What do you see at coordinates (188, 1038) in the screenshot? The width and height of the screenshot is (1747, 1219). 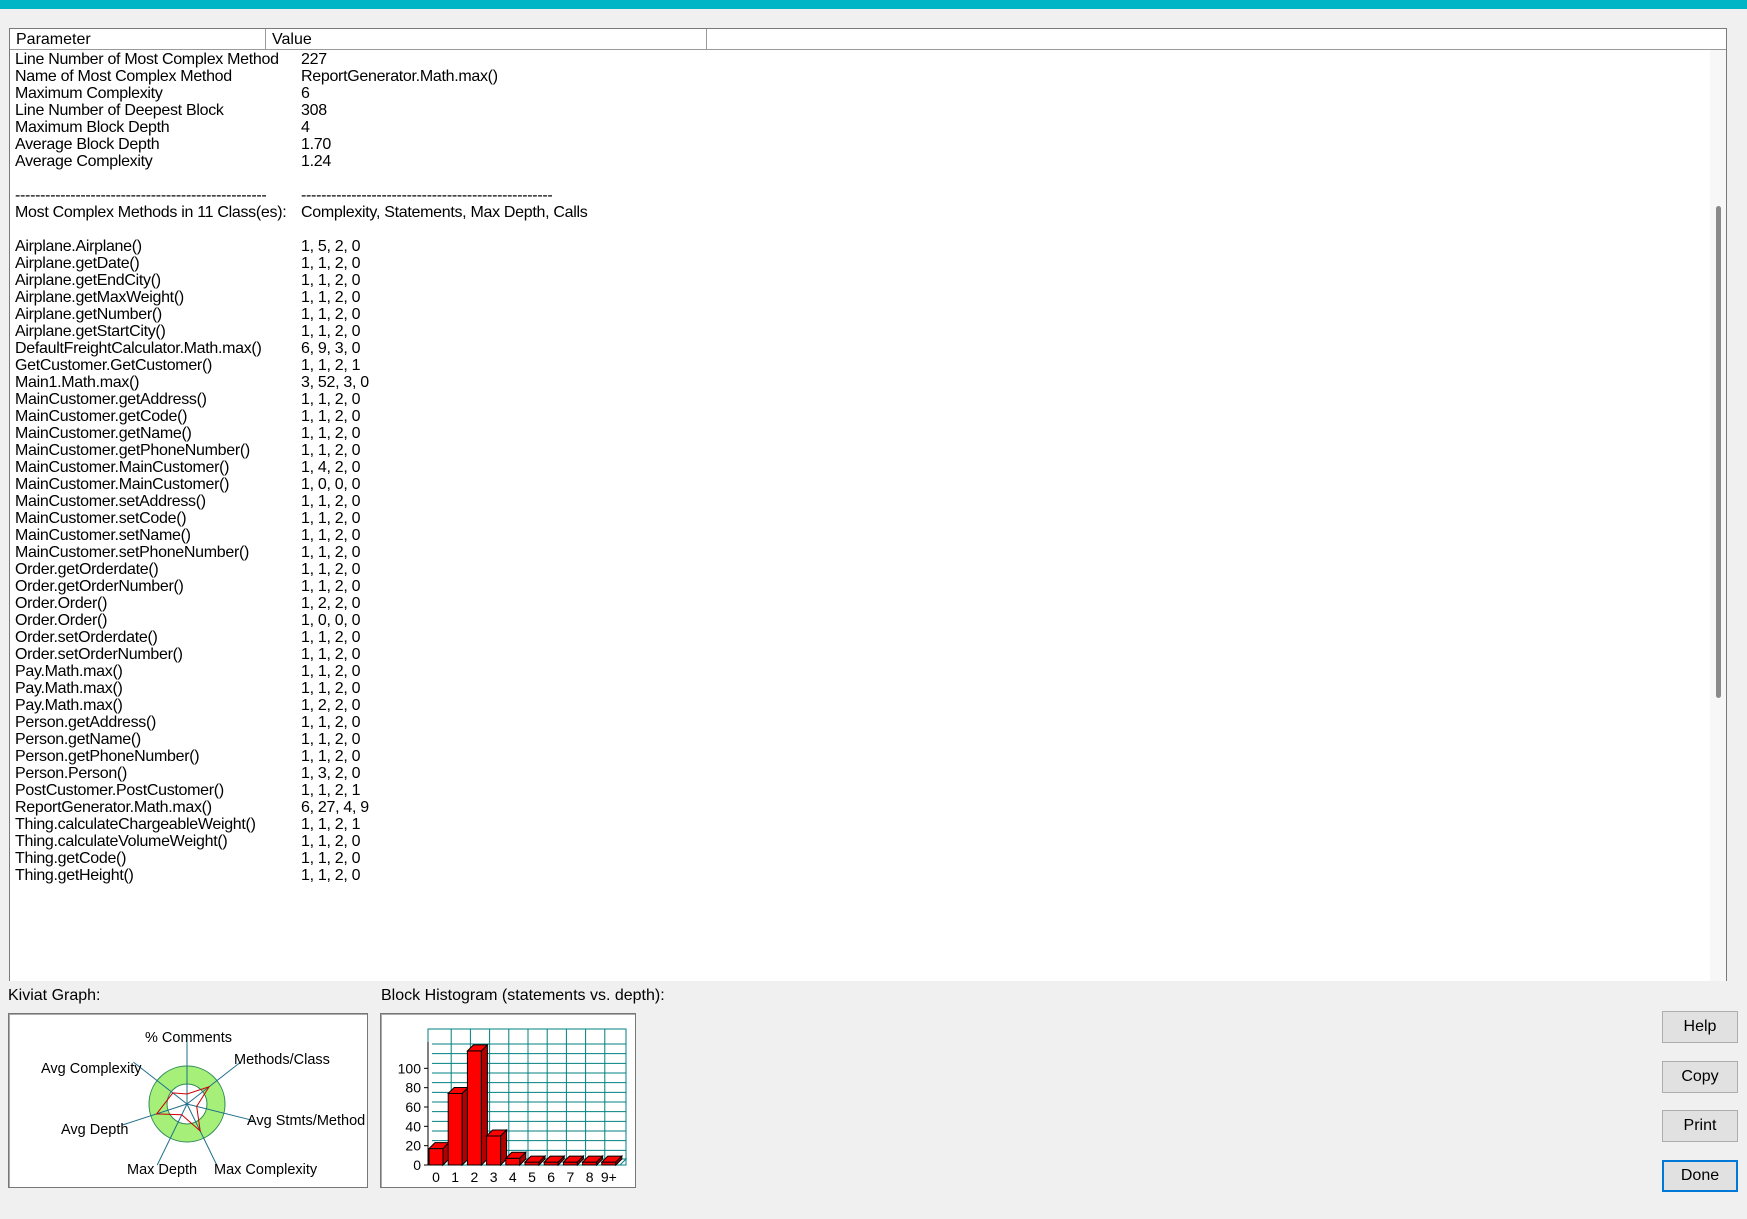 I see `kiviat-axis-label: % Comments` at bounding box center [188, 1038].